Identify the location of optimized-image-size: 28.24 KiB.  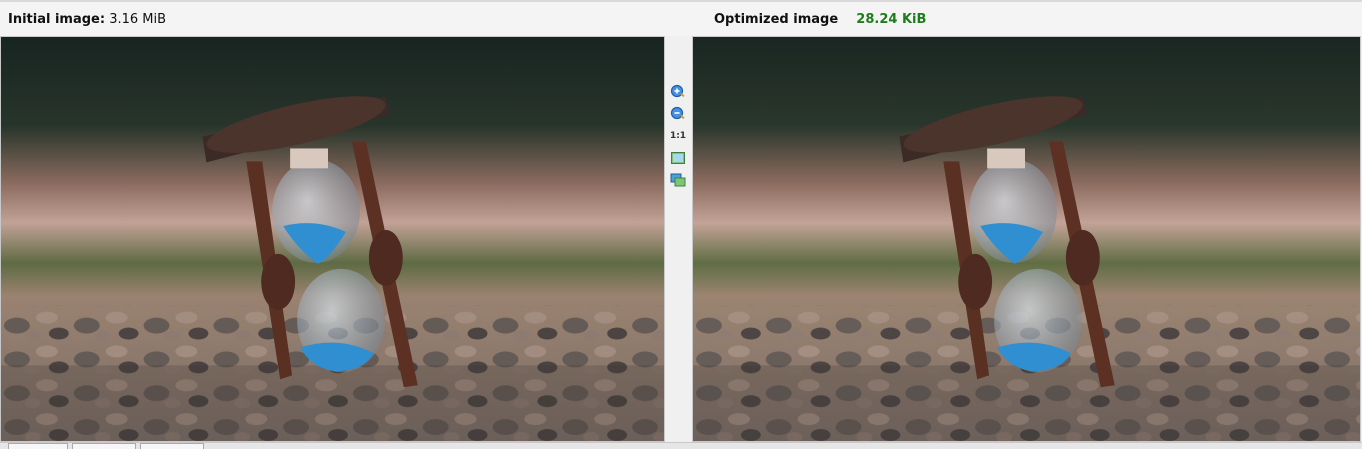
(891, 19).